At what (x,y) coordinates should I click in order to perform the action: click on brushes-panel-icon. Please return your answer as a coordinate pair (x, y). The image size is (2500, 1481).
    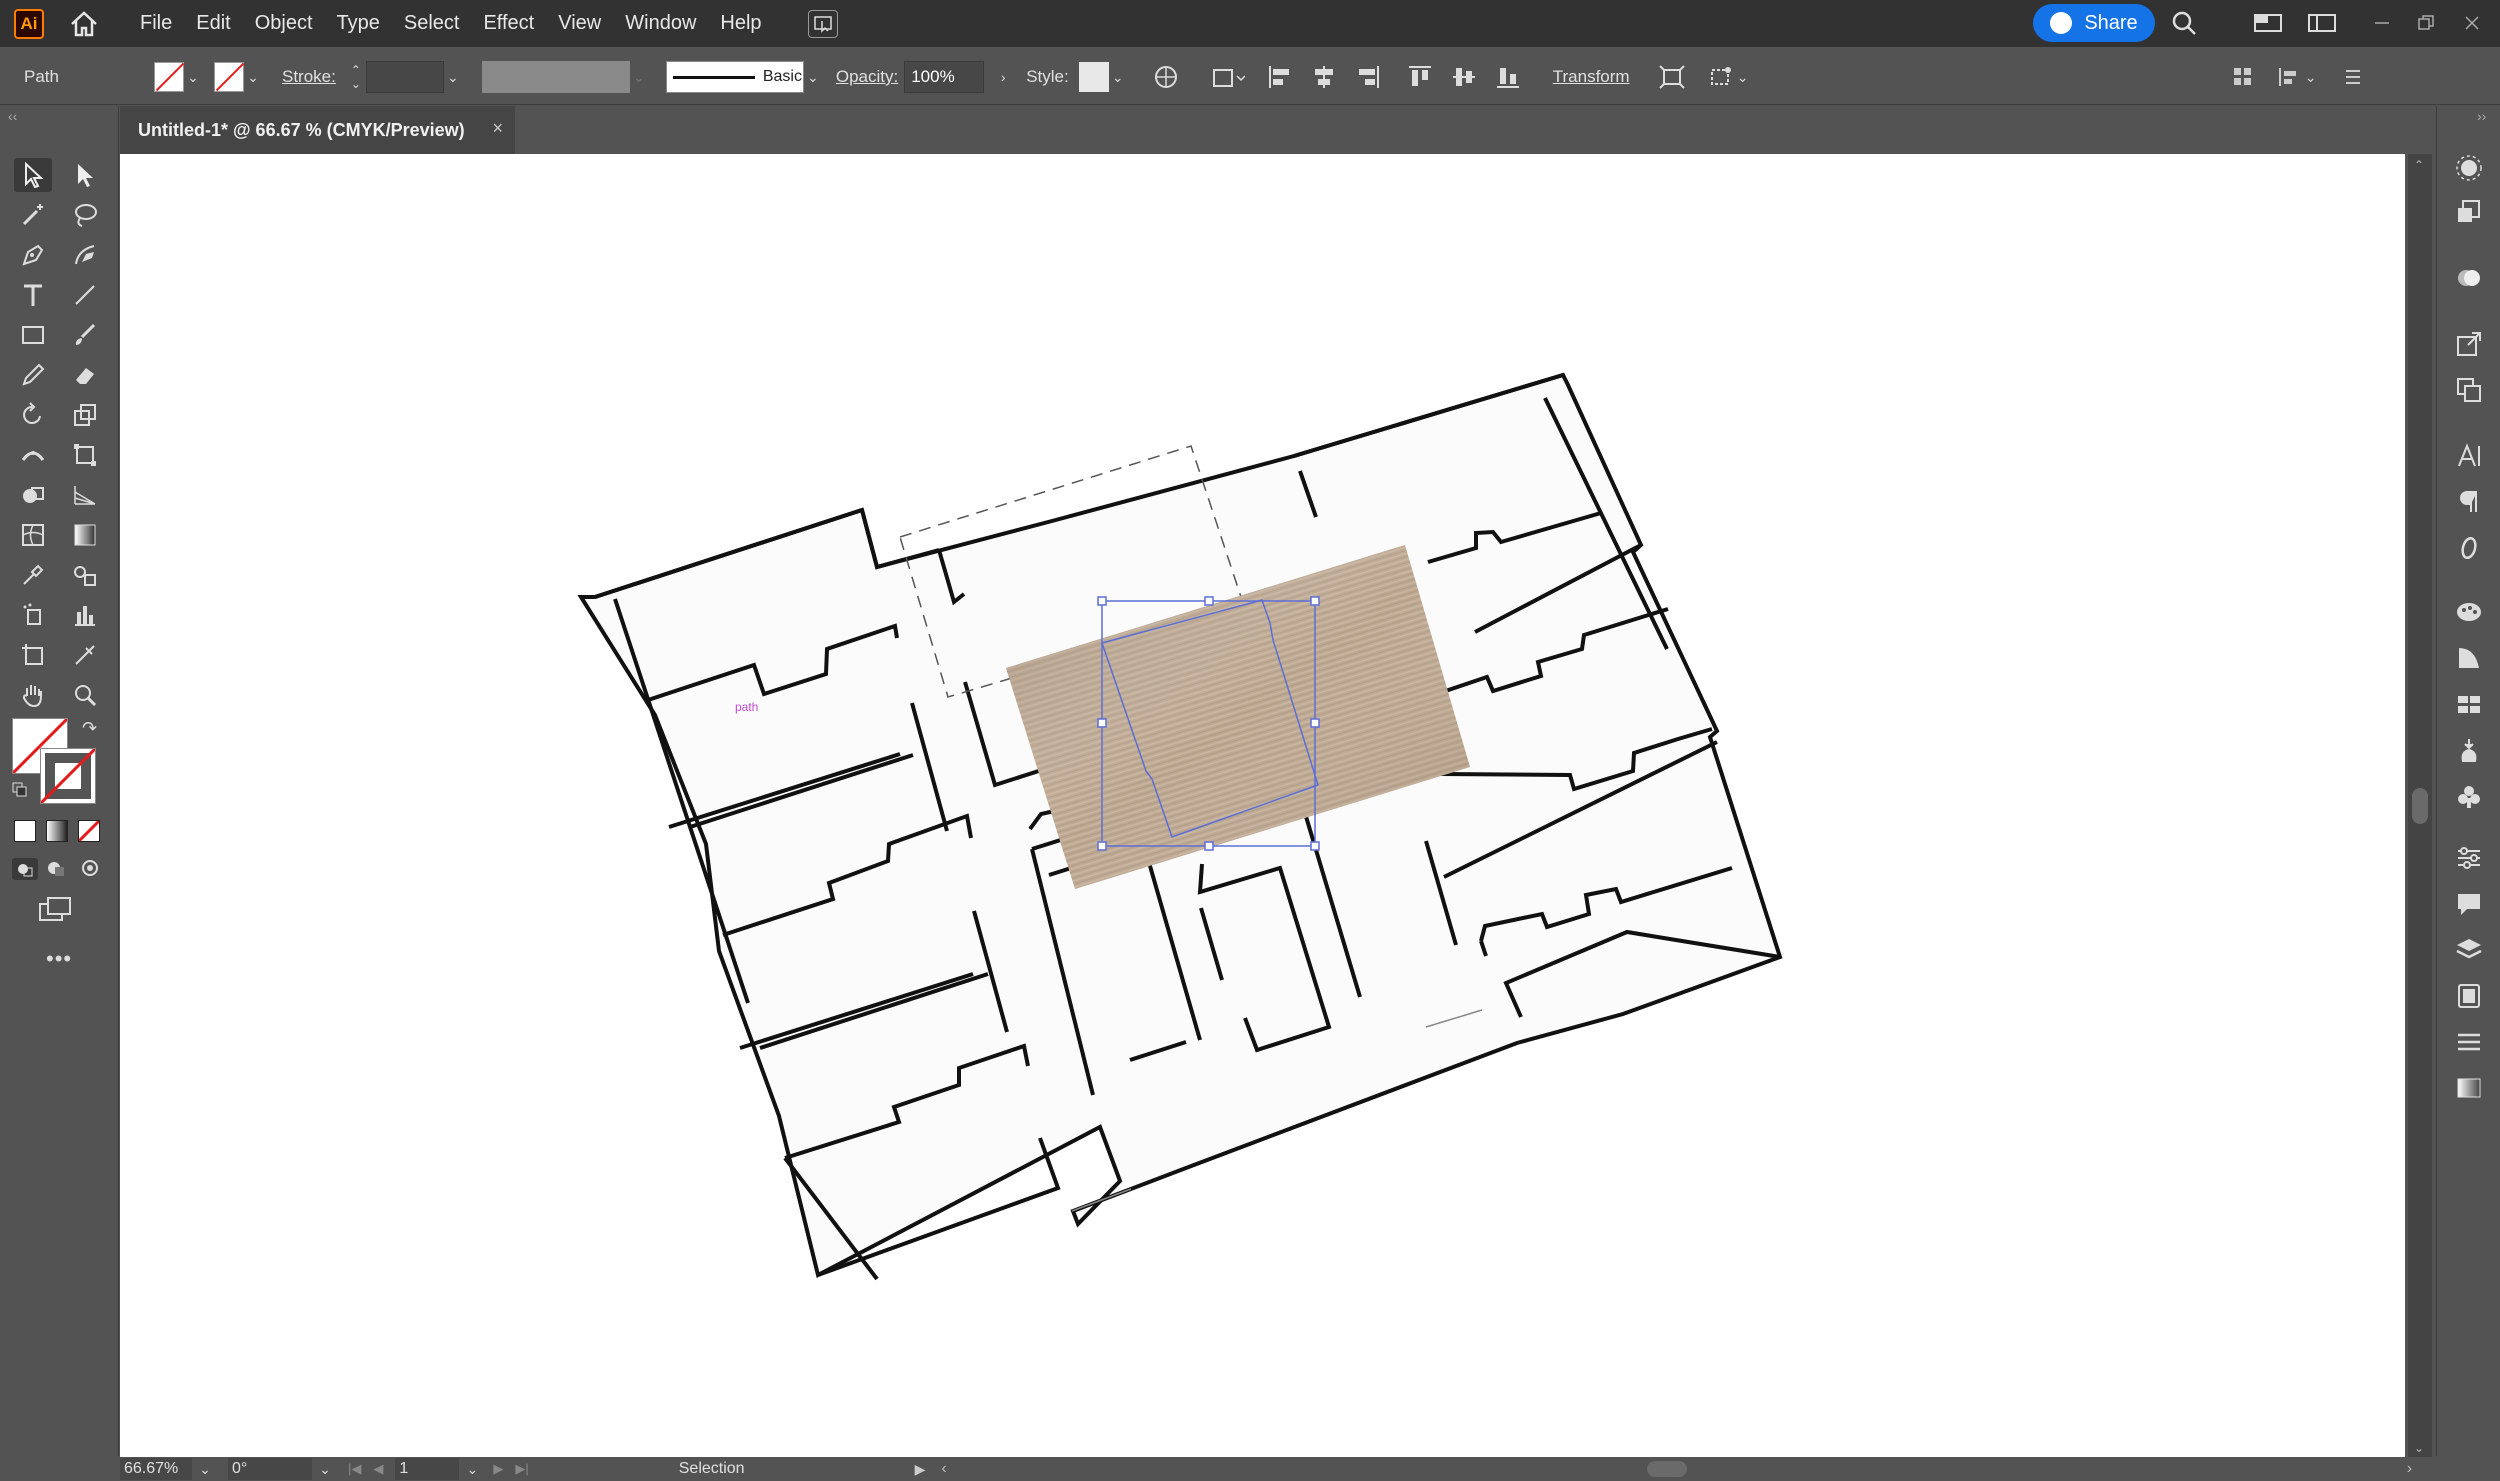
    Looking at the image, I should click on (2469, 750).